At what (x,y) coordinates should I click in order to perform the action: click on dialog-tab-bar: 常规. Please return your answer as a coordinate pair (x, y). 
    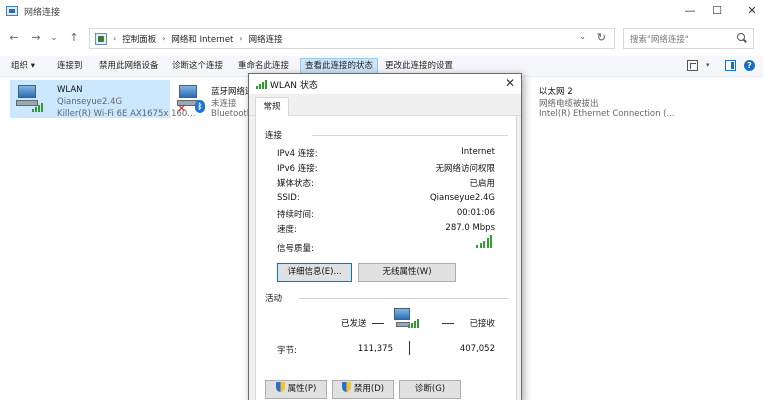
    Looking at the image, I should click on (385, 105).